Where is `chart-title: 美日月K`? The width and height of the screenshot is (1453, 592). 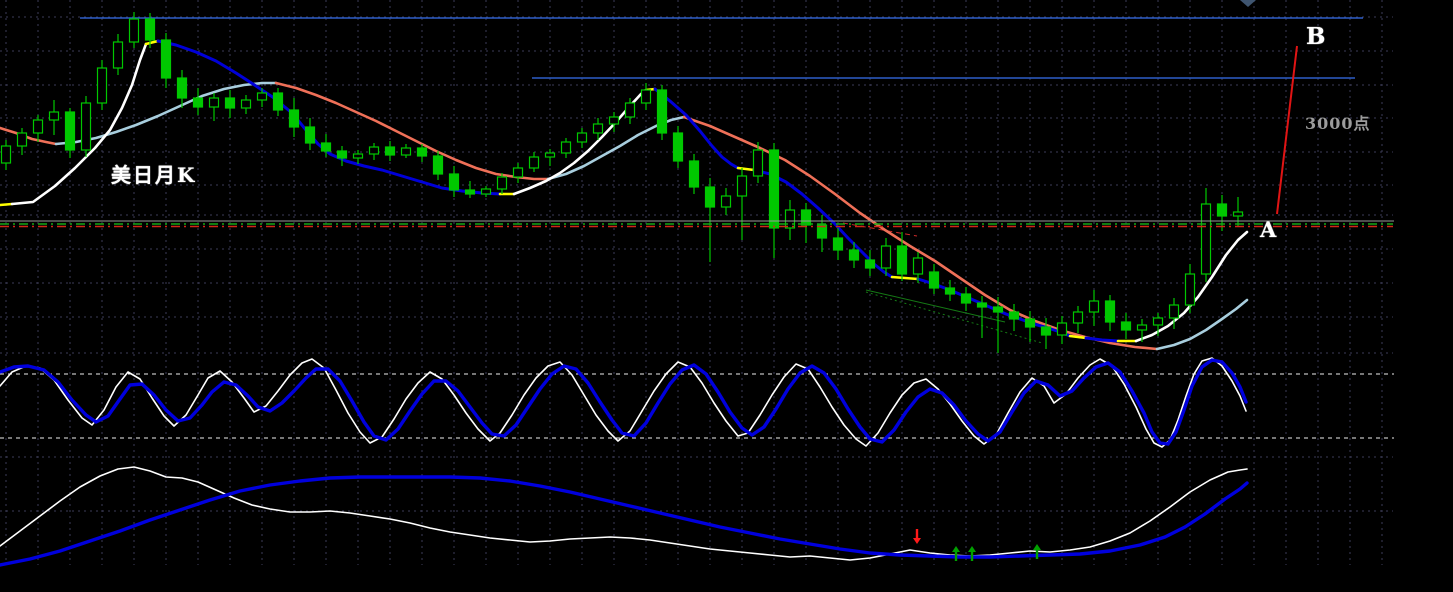 chart-title: 美日月K is located at coordinates (154, 175).